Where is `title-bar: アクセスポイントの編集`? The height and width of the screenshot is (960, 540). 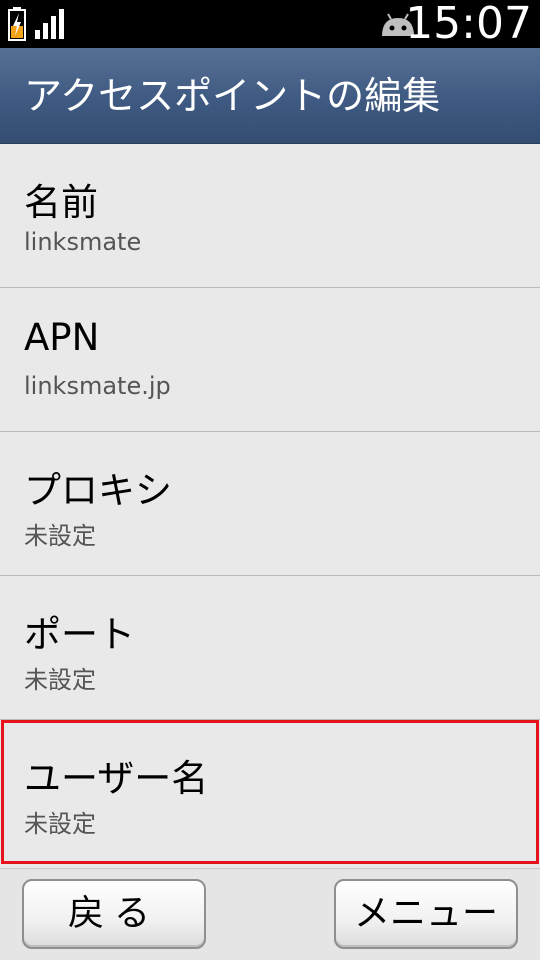
title-bar: アクセスポイントの編集 is located at coordinates (270, 96).